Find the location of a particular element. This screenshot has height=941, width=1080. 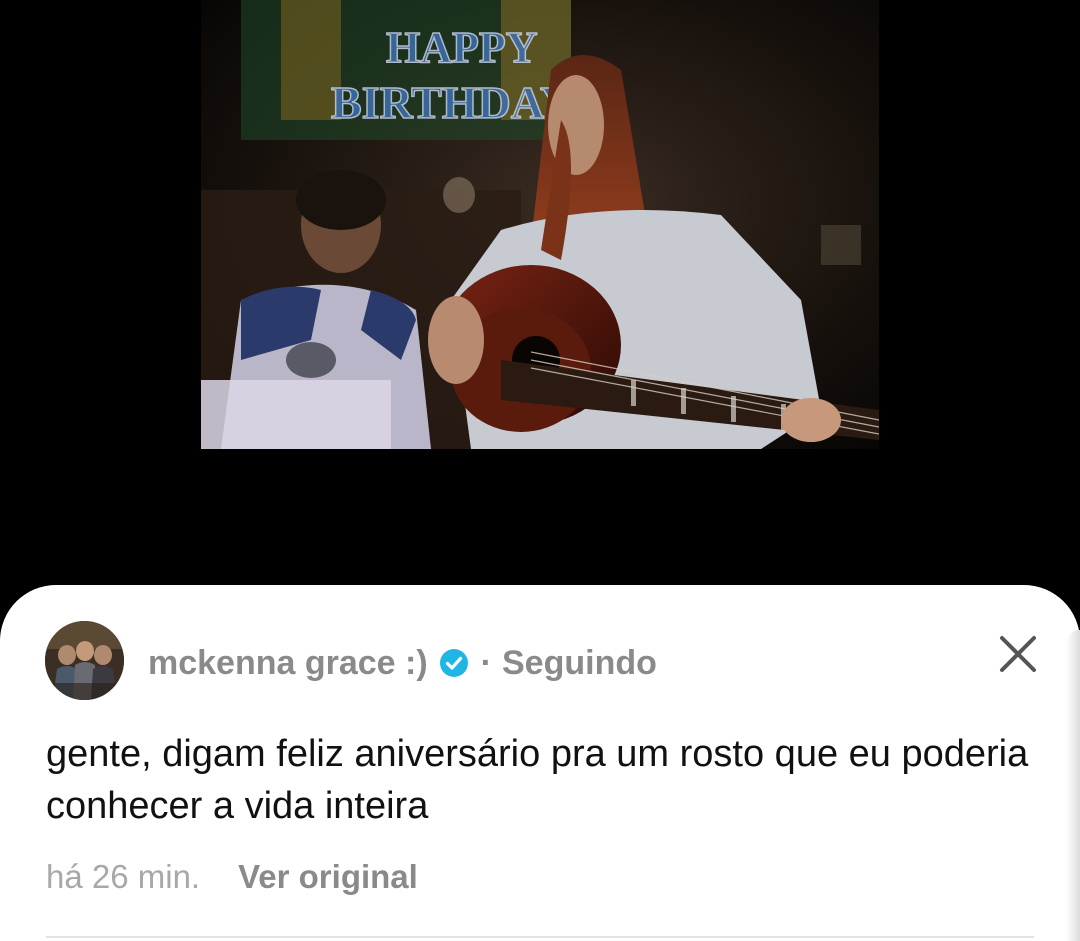

see-original-link: Ver original is located at coordinates (328, 877).